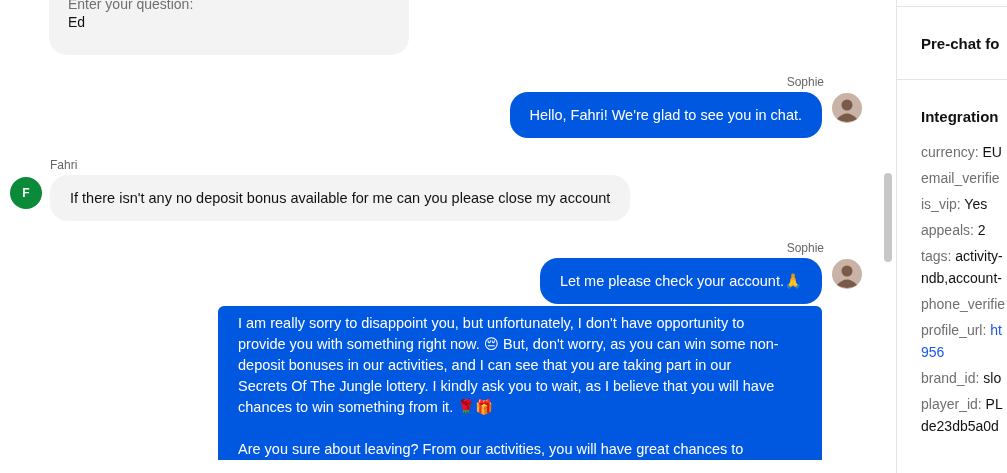 This screenshot has height=473, width=1007. Describe the element at coordinates (996, 330) in the screenshot. I see `field-link: ht` at that location.